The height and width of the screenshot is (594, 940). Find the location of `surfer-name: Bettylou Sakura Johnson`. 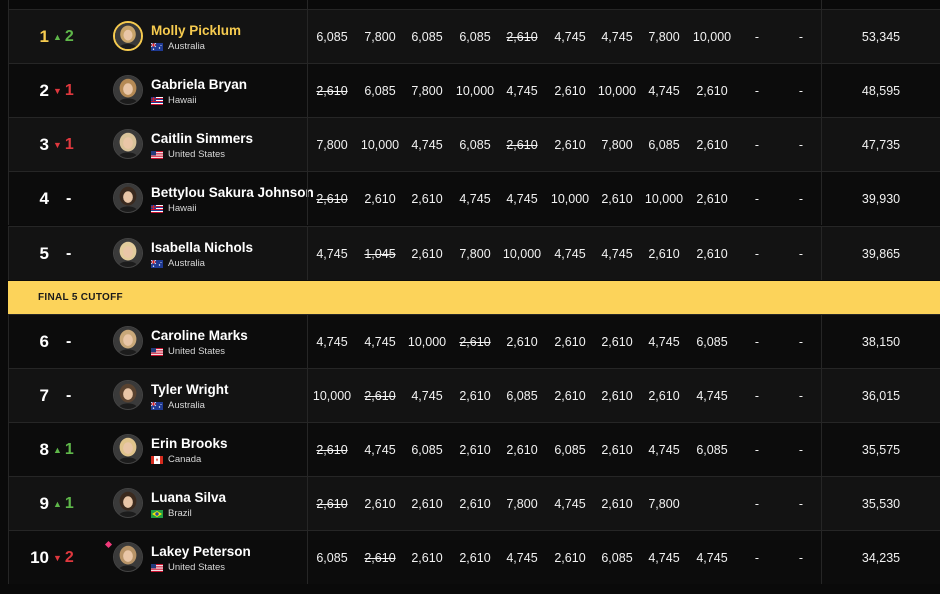

surfer-name: Bettylou Sakura Johnson is located at coordinates (232, 192).